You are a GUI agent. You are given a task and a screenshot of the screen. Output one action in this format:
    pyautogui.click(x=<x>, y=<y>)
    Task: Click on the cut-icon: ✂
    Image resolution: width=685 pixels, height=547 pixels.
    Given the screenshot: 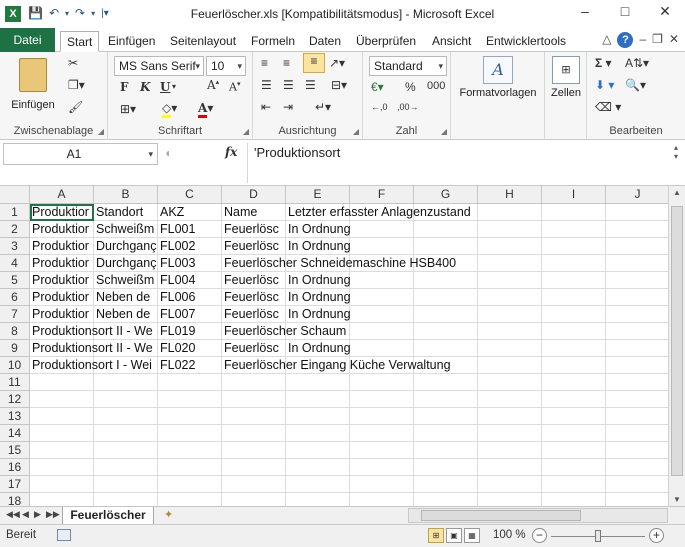 What is the action you would take?
    pyautogui.click(x=73, y=63)
    